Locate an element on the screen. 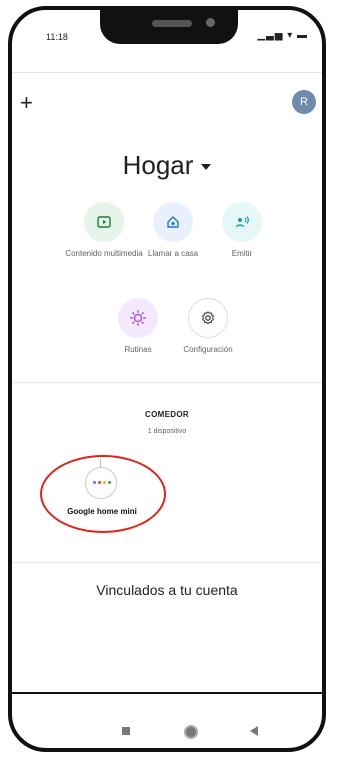 This screenshot has width=337, height=761. status-icons: ▁▃▅ ▾ ▬ is located at coordinates (282, 35).